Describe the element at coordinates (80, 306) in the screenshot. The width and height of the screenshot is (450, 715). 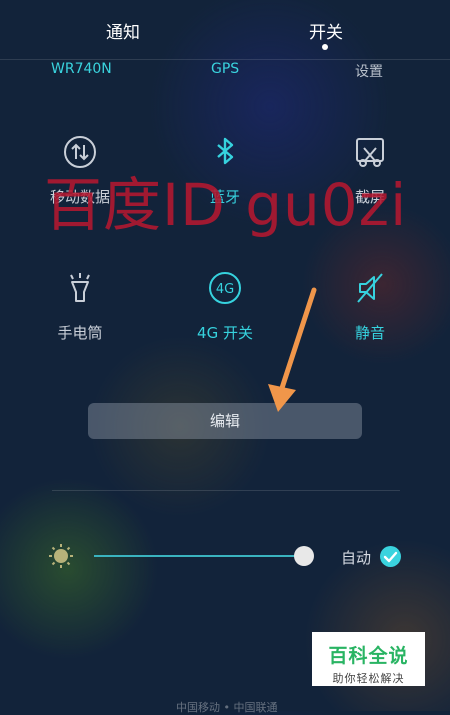
I see `tile-flashlight: 手电筒` at that location.